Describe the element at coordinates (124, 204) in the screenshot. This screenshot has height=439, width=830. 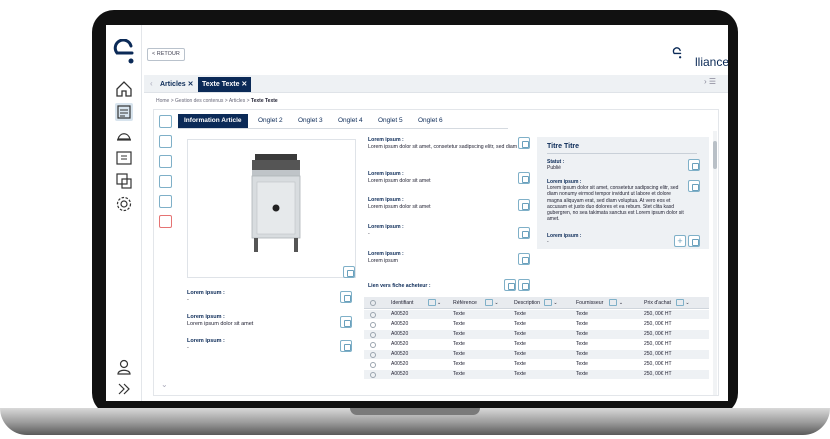
I see `settings-gear-icon` at that location.